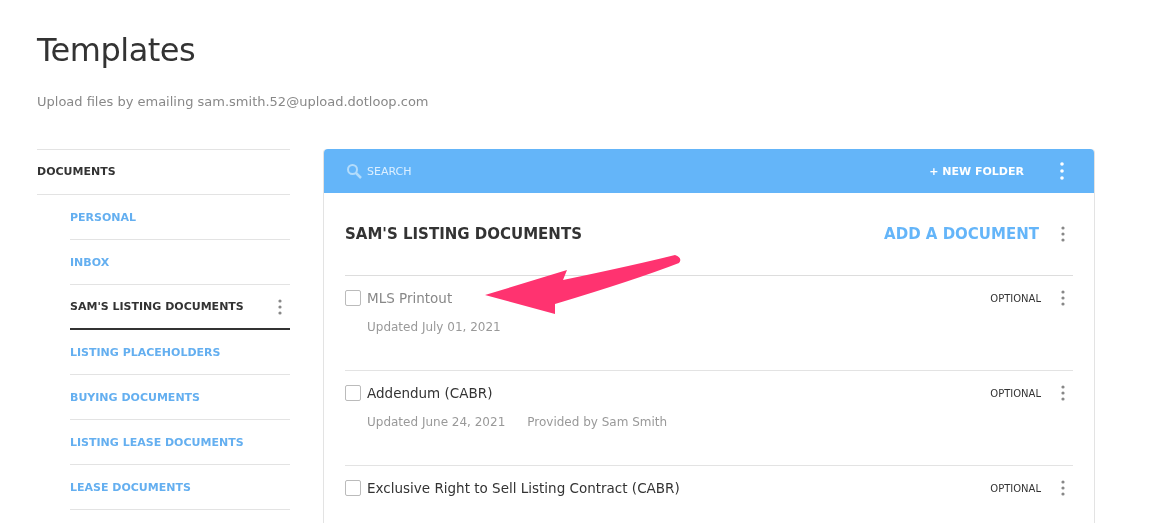 The height and width of the screenshot is (523, 1154). What do you see at coordinates (180, 397) in the screenshot?
I see `sidebar-item: BUYING DOCUMENTS` at bounding box center [180, 397].